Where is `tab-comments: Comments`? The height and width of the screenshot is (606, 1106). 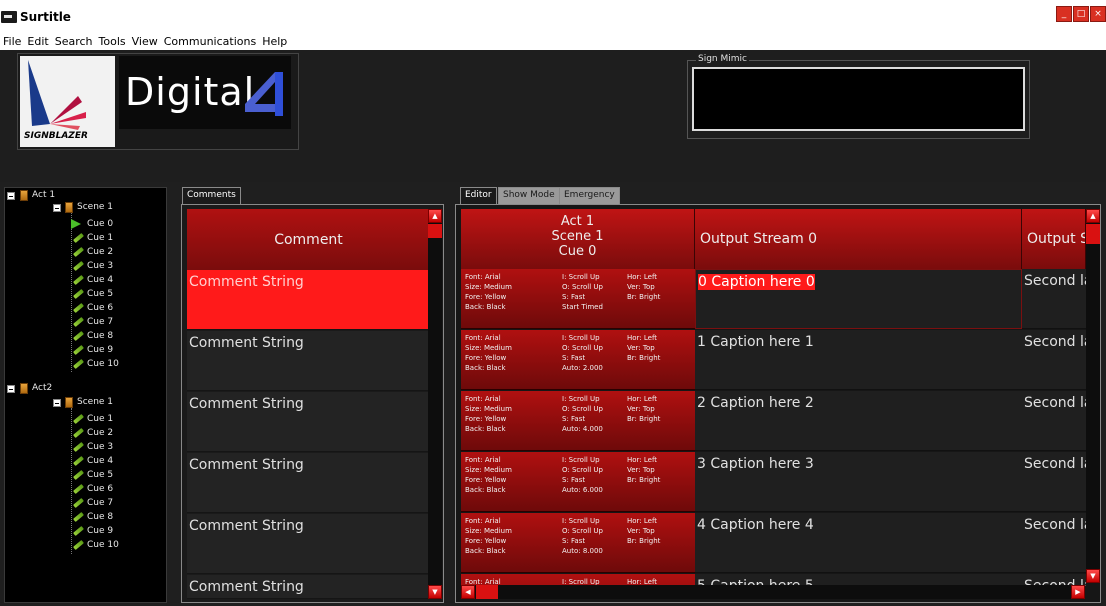 tab-comments: Comments is located at coordinates (211, 195).